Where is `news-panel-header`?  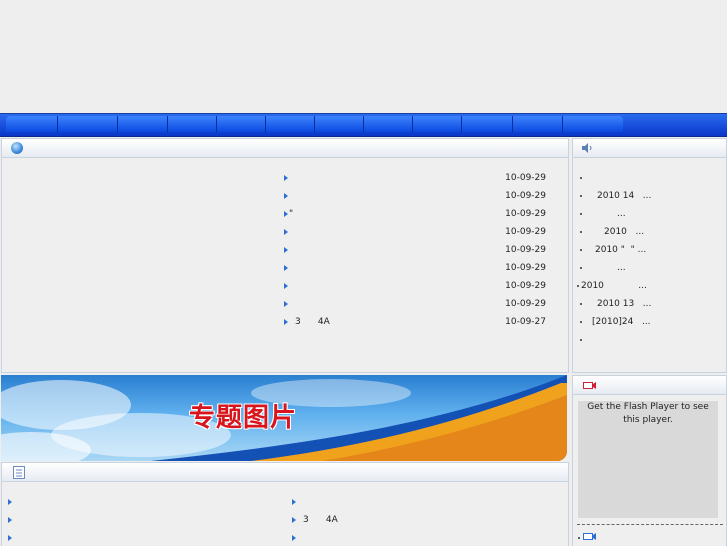 news-panel-header is located at coordinates (285, 148).